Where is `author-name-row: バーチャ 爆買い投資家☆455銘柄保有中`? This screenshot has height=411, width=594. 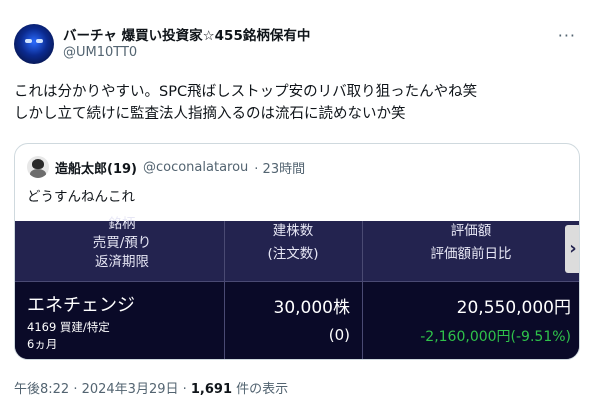 author-name-row: バーチャ 爆買い投資家☆455銘柄保有中 is located at coordinates (186, 34).